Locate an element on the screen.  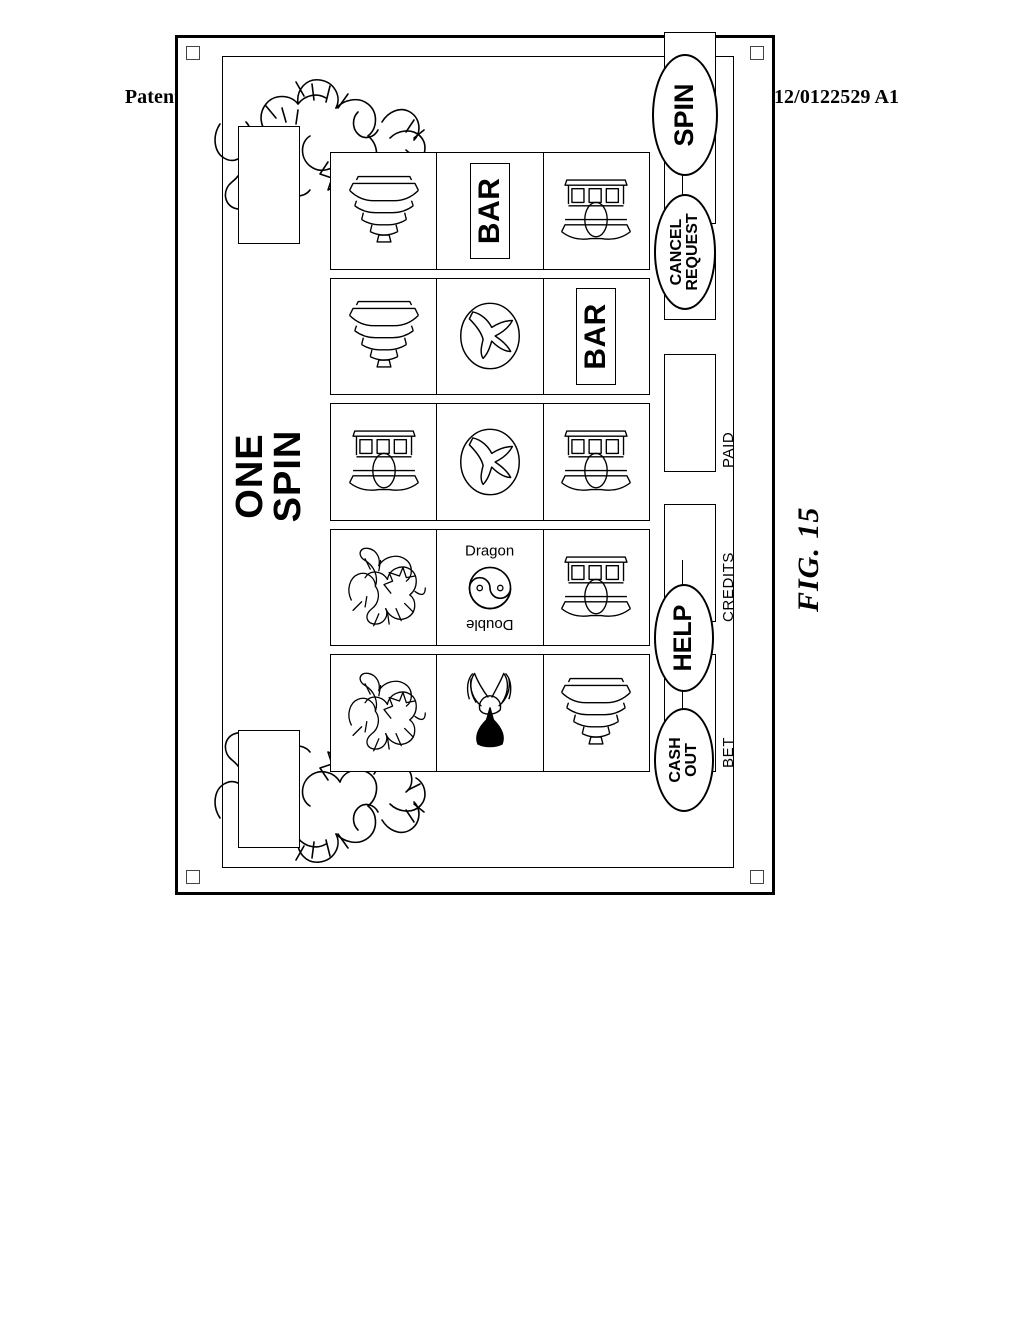
help-label: HELP is located at coordinates (683, 638).